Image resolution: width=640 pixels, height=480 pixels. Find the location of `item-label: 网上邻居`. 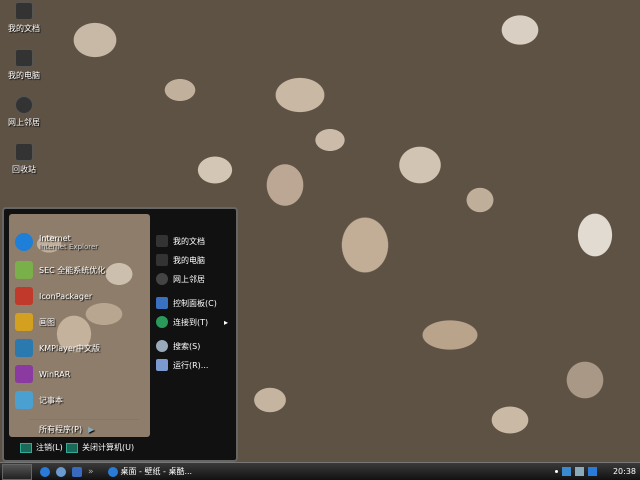

item-label: 网上邻居 is located at coordinates (189, 279).